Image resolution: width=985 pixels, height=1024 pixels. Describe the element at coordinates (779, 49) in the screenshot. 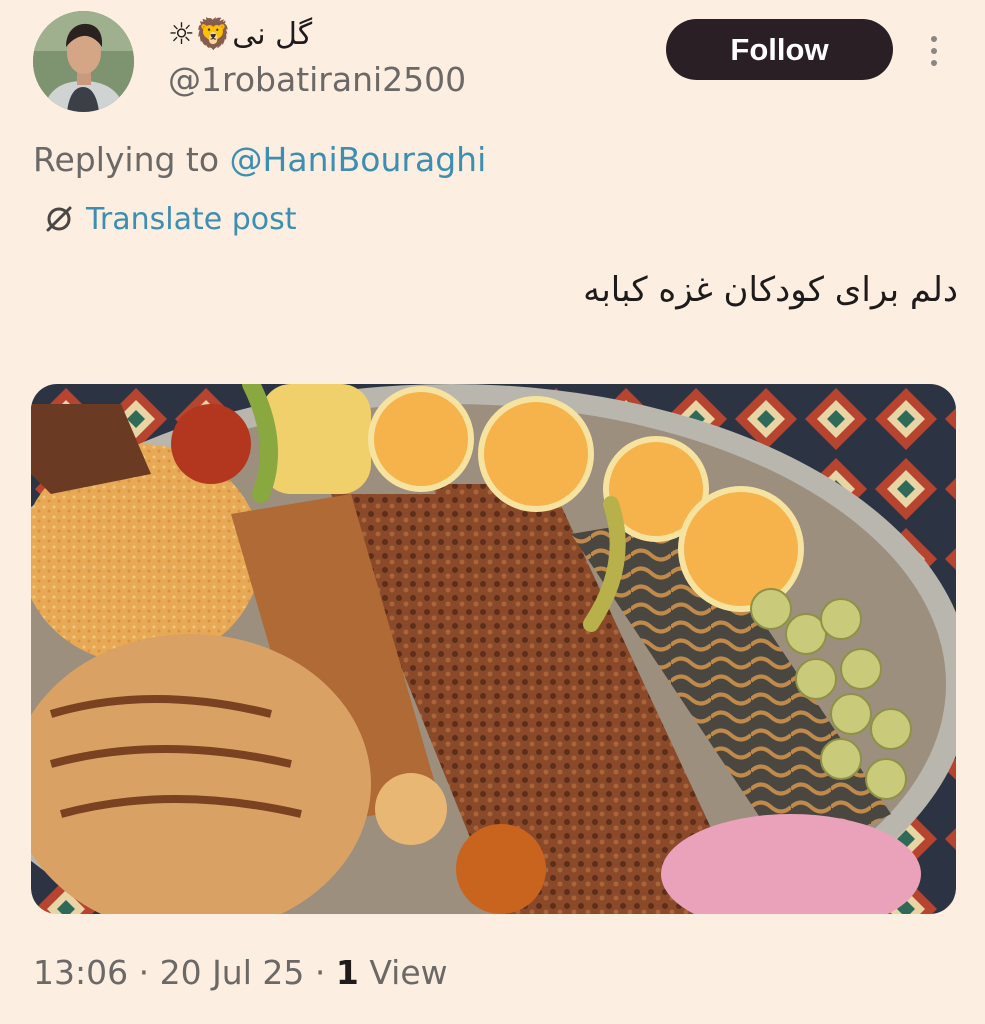

I see `follow-button: Follow` at that location.